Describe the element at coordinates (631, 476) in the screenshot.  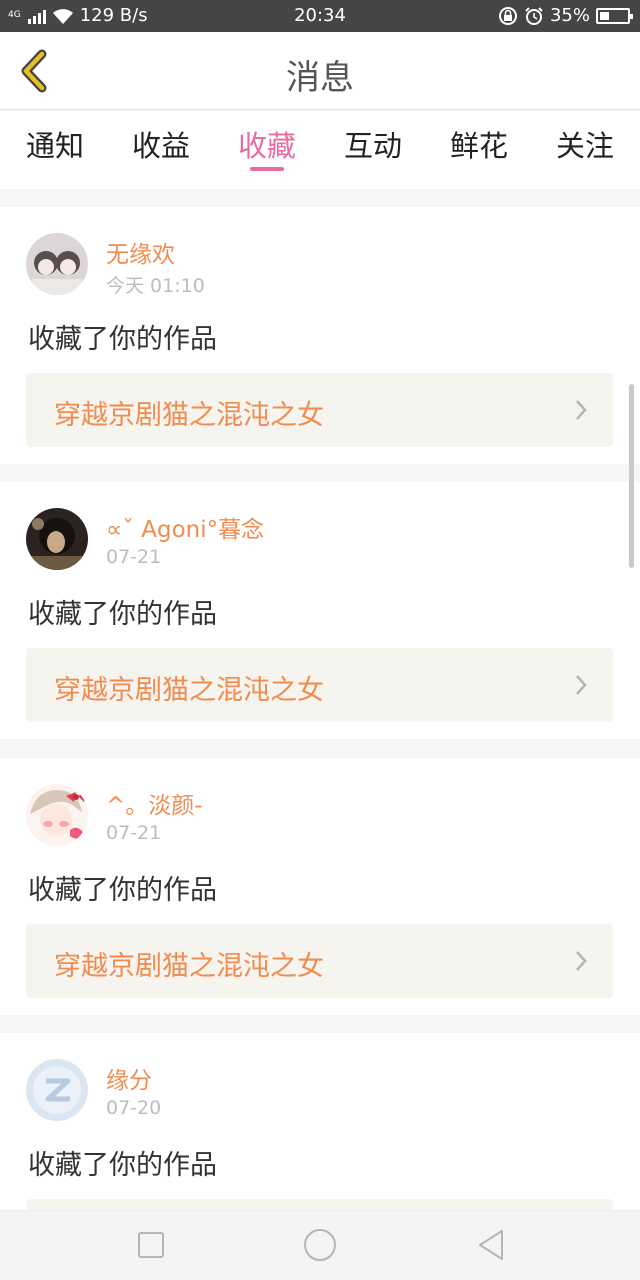
I see `scrollbar` at that location.